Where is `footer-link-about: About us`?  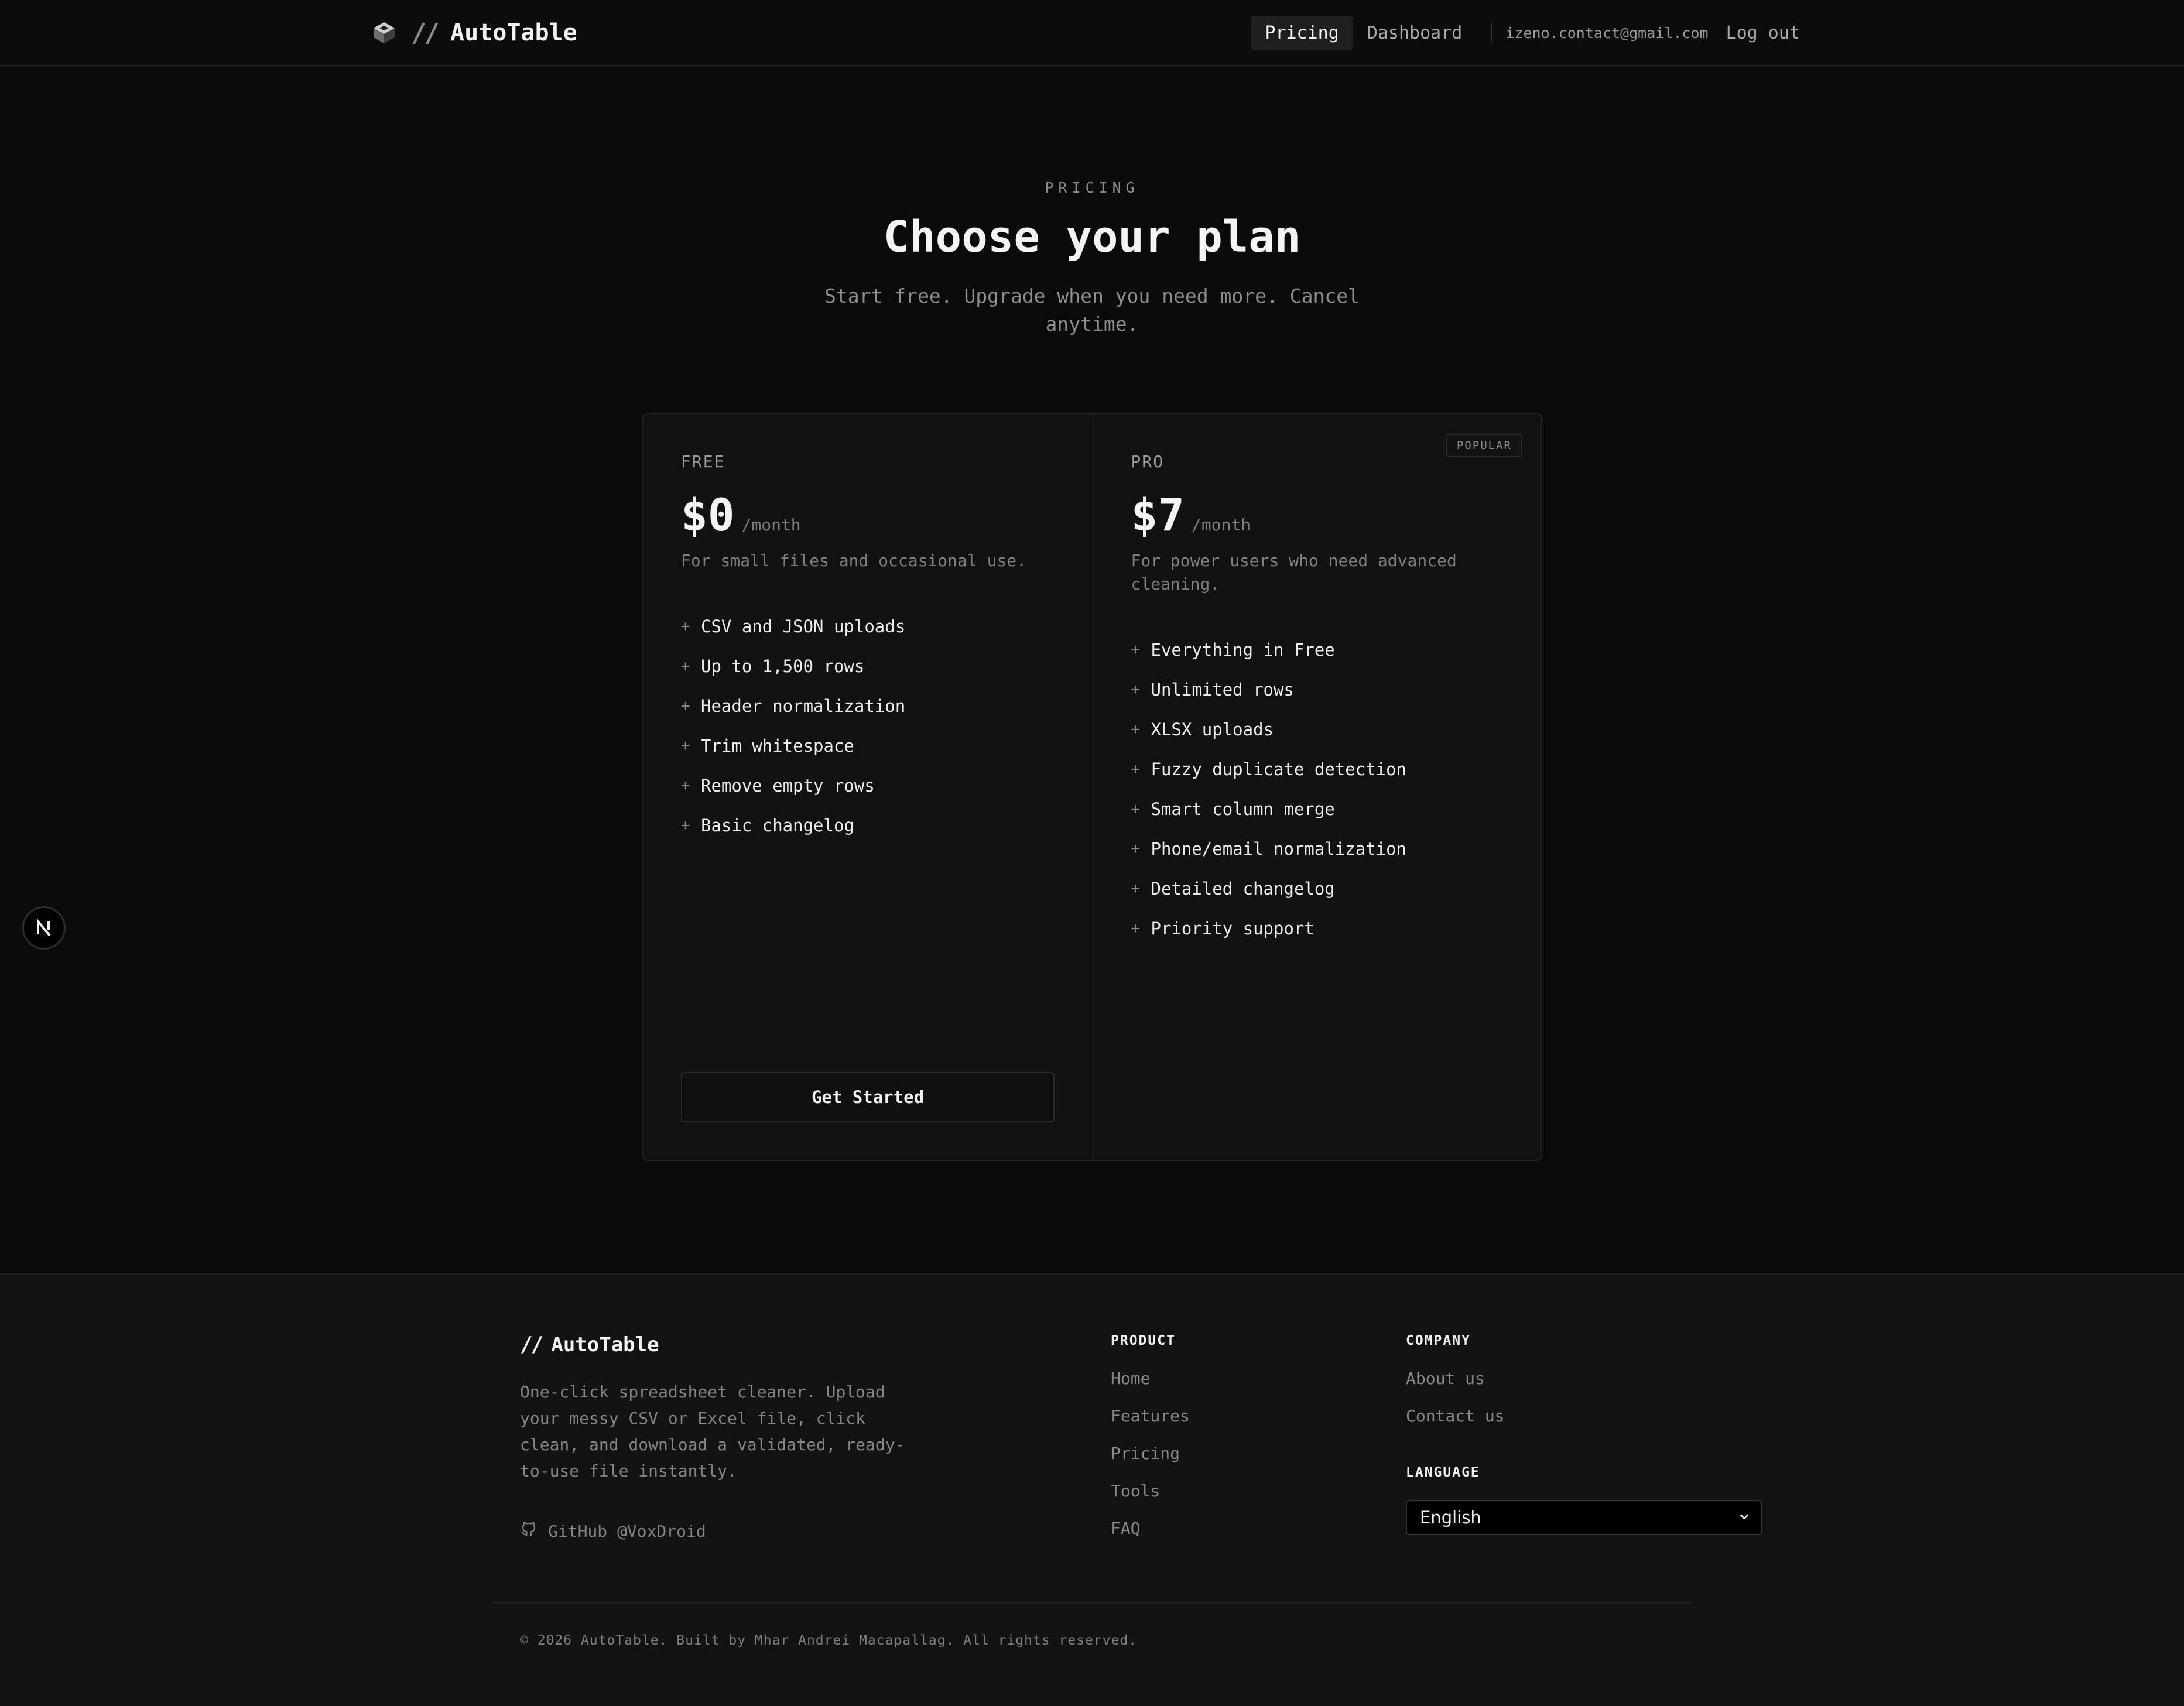
footer-link-about: About us is located at coordinates (1455, 1384).